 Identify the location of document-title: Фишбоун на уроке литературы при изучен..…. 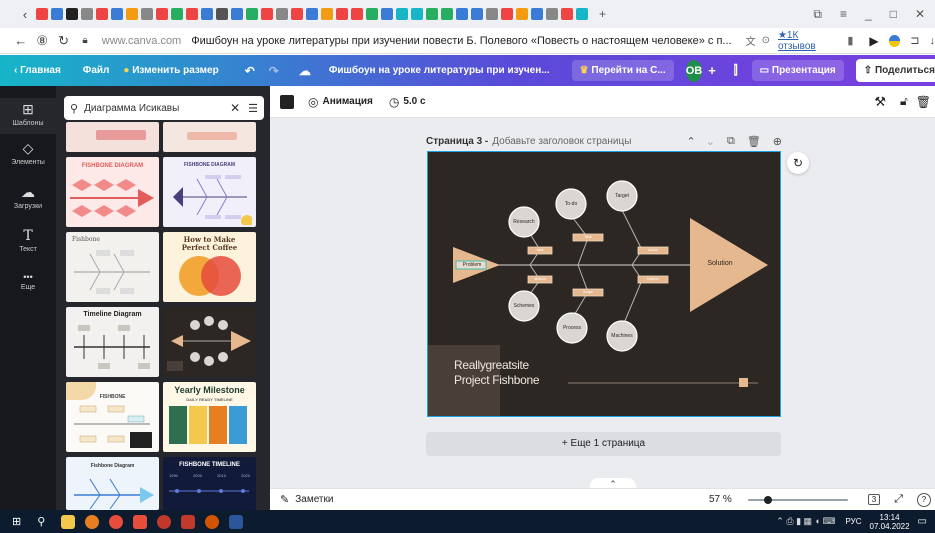
(439, 70).